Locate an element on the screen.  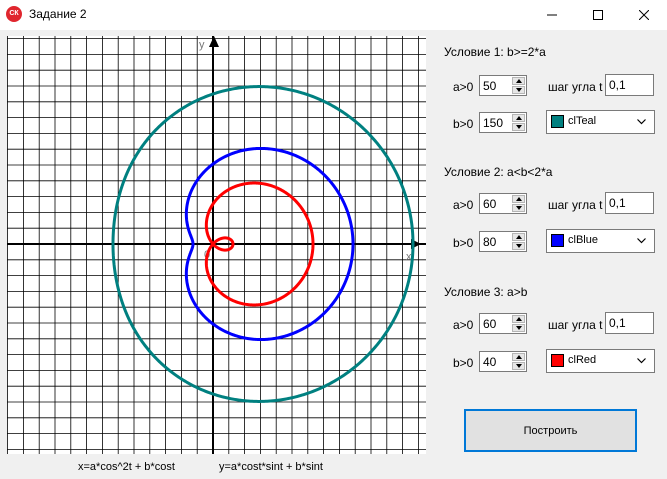
close-icon is located at coordinates (644, 15).